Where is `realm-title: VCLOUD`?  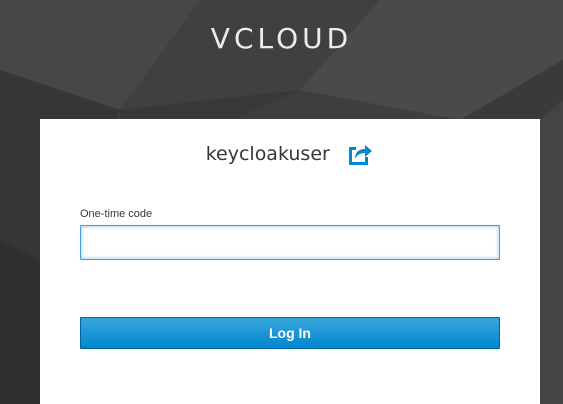 realm-title: VCLOUD is located at coordinates (281, 38).